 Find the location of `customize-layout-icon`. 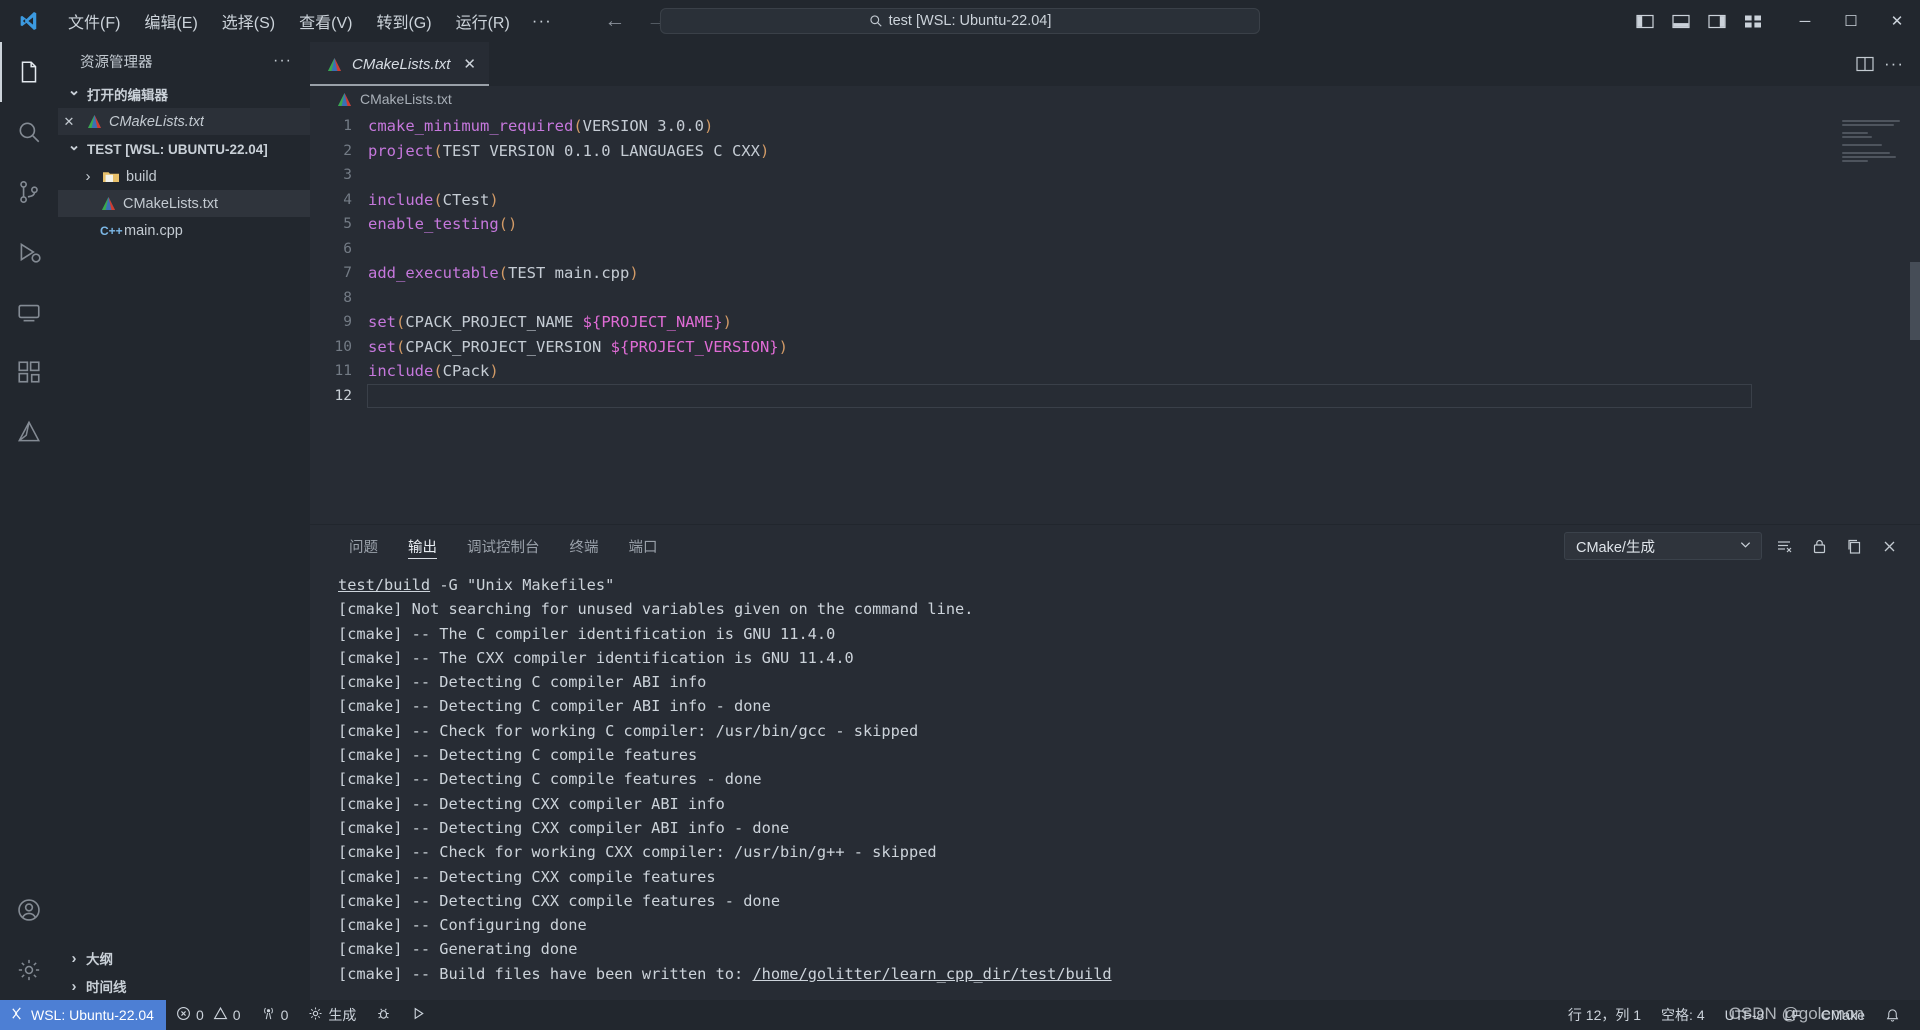

customize-layout-icon is located at coordinates (1753, 21).